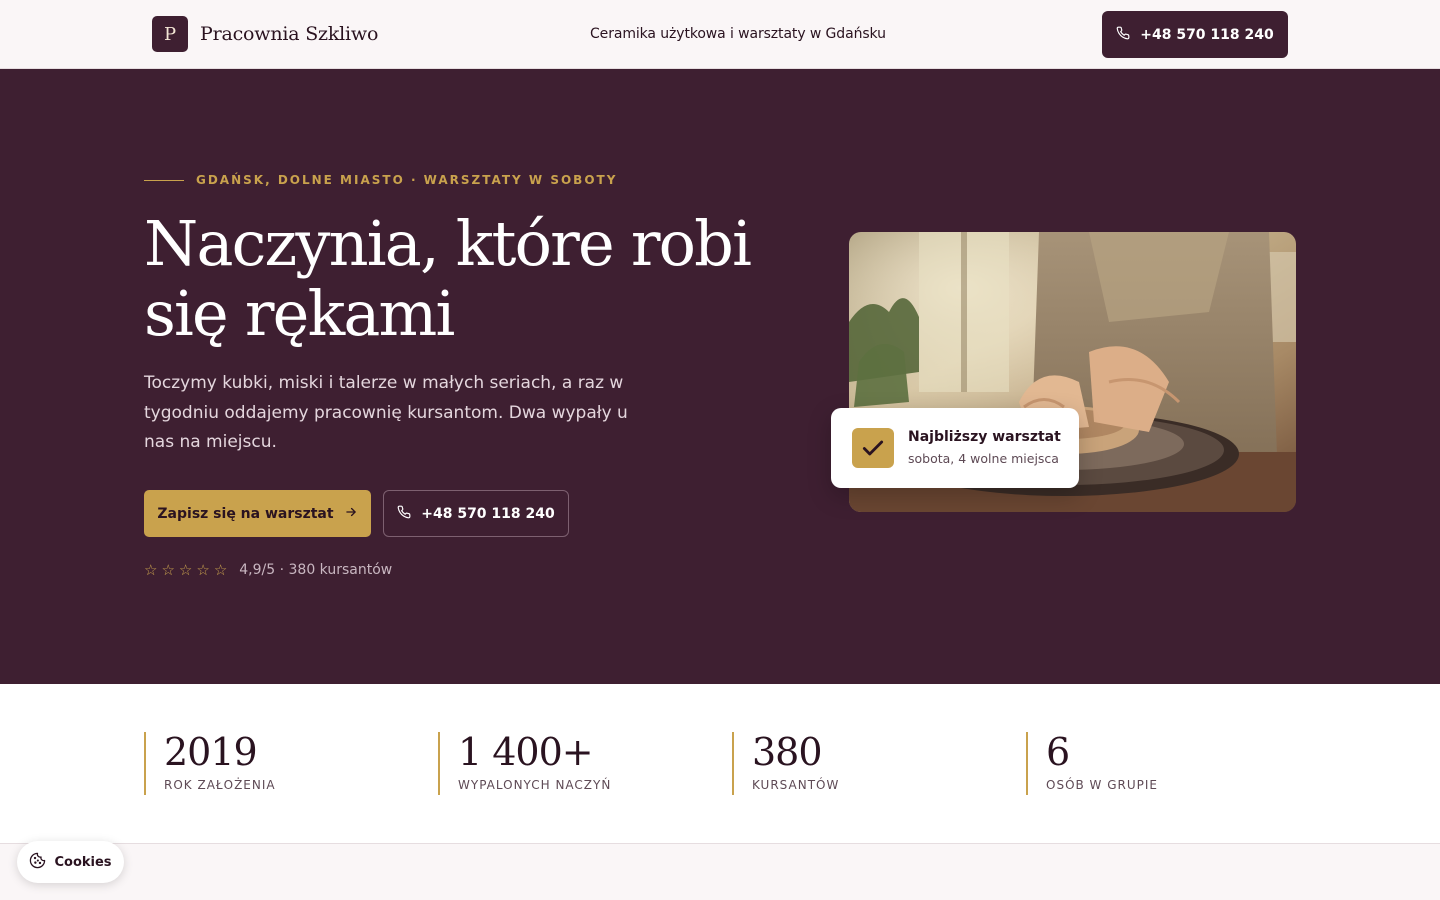 The image size is (1440, 900). Describe the element at coordinates (1207, 34) in the screenshot. I see `header-phone-label: +48 570 118 240` at that location.